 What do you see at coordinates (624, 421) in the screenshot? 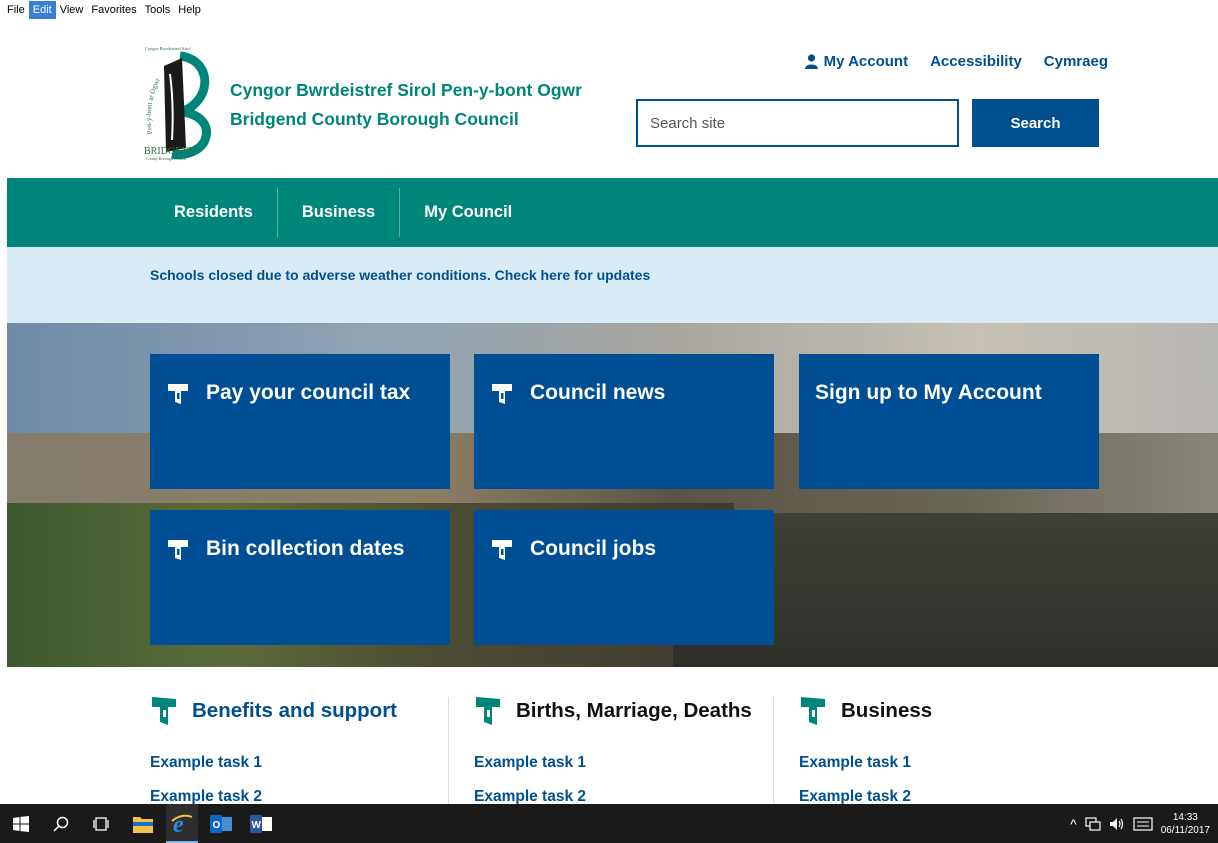
I see `tile-council-news: Council news` at bounding box center [624, 421].